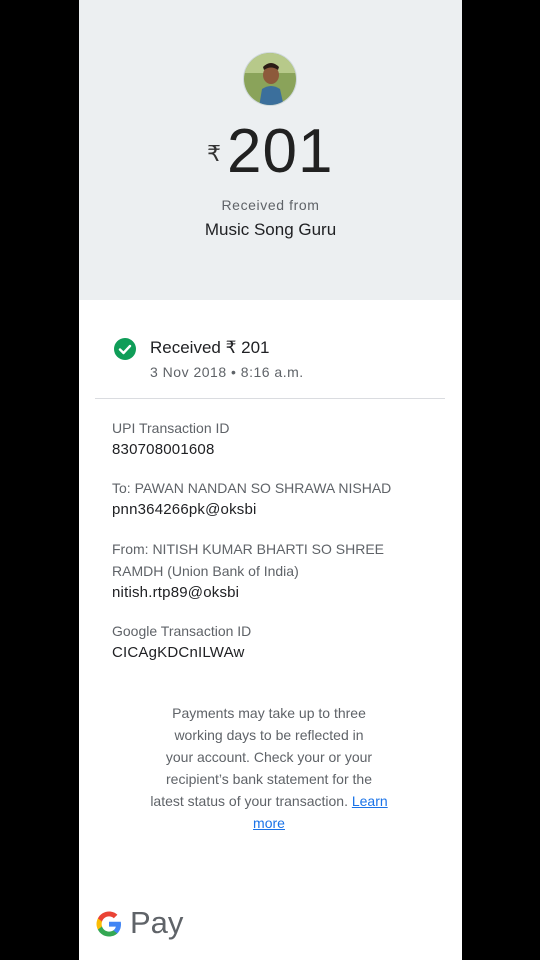 This screenshot has height=960, width=540. Describe the element at coordinates (267, 593) in the screenshot. I see `from-upi-id: nitish.rtp89@oksbi` at that location.